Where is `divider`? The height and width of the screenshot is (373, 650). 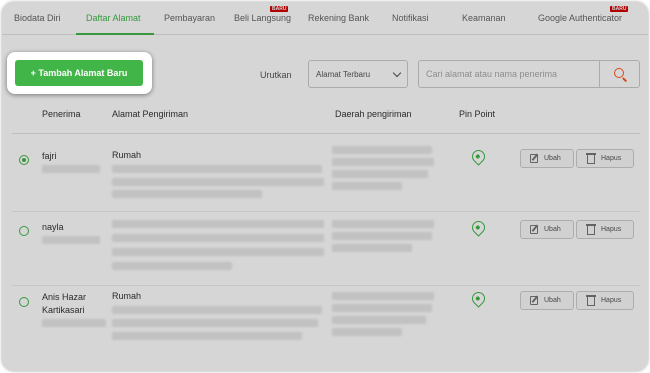 divider is located at coordinates (326, 133).